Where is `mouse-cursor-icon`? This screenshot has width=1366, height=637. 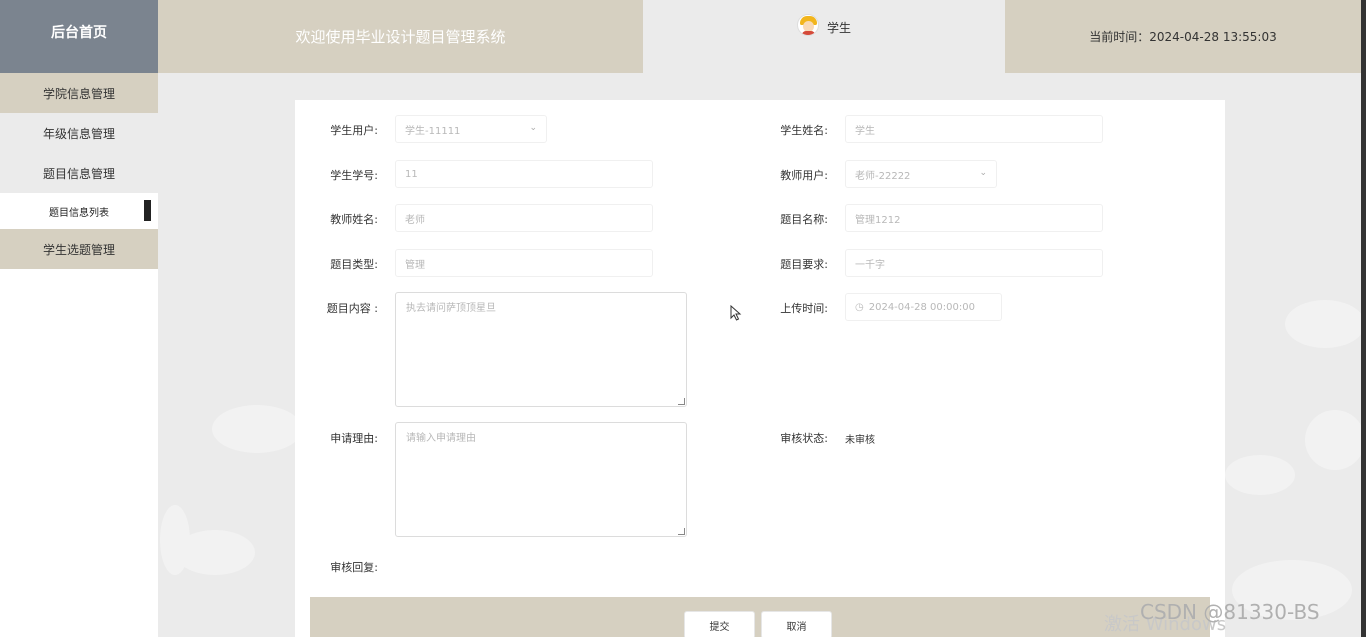
mouse-cursor-icon is located at coordinates (736, 313).